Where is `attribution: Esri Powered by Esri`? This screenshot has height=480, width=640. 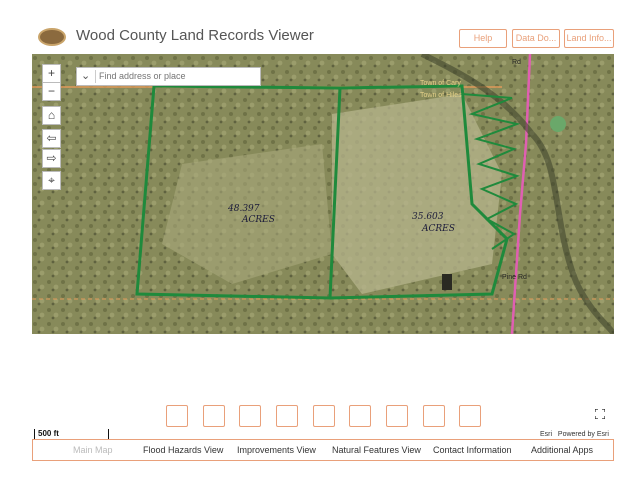 attribution: Esri Powered by Esri is located at coordinates (574, 434).